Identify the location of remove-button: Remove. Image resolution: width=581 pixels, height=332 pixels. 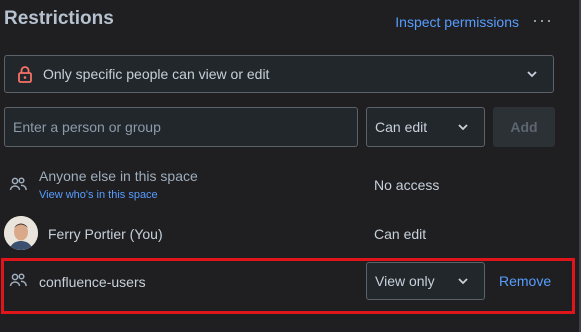
(525, 281).